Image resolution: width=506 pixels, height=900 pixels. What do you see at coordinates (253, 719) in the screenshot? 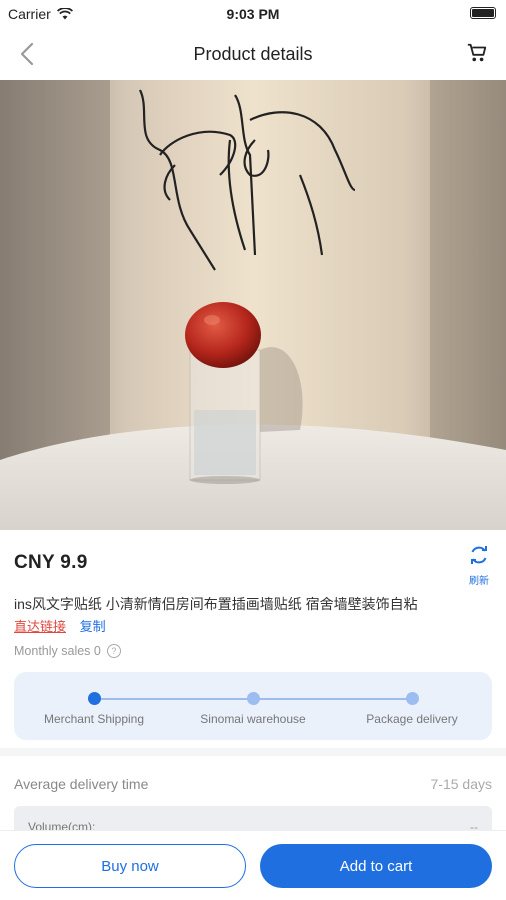
I see `step-label: Sinomai warehouse` at bounding box center [253, 719].